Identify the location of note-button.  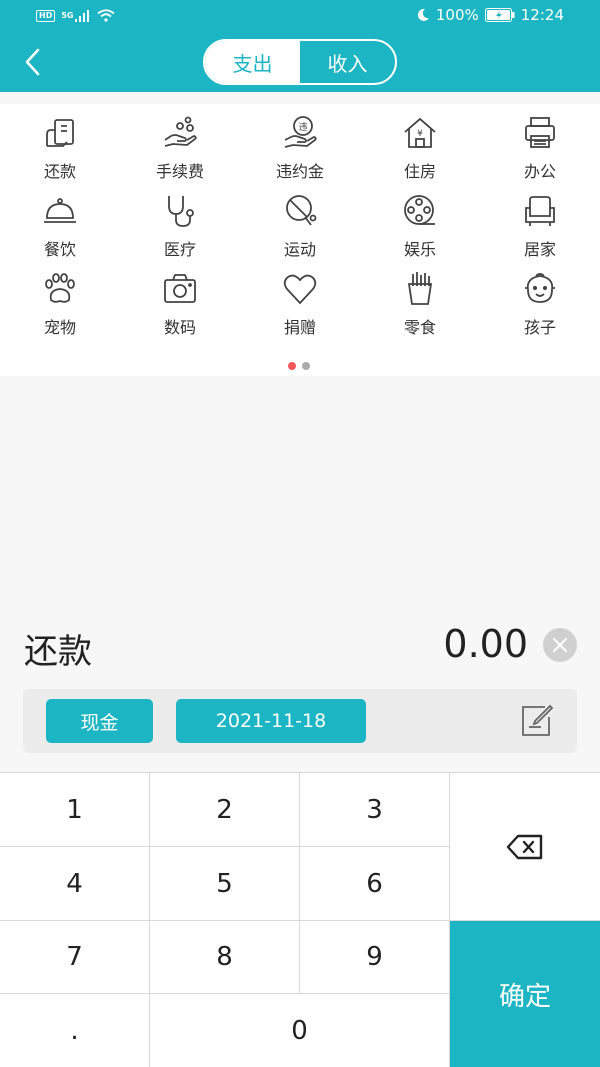
(537, 721).